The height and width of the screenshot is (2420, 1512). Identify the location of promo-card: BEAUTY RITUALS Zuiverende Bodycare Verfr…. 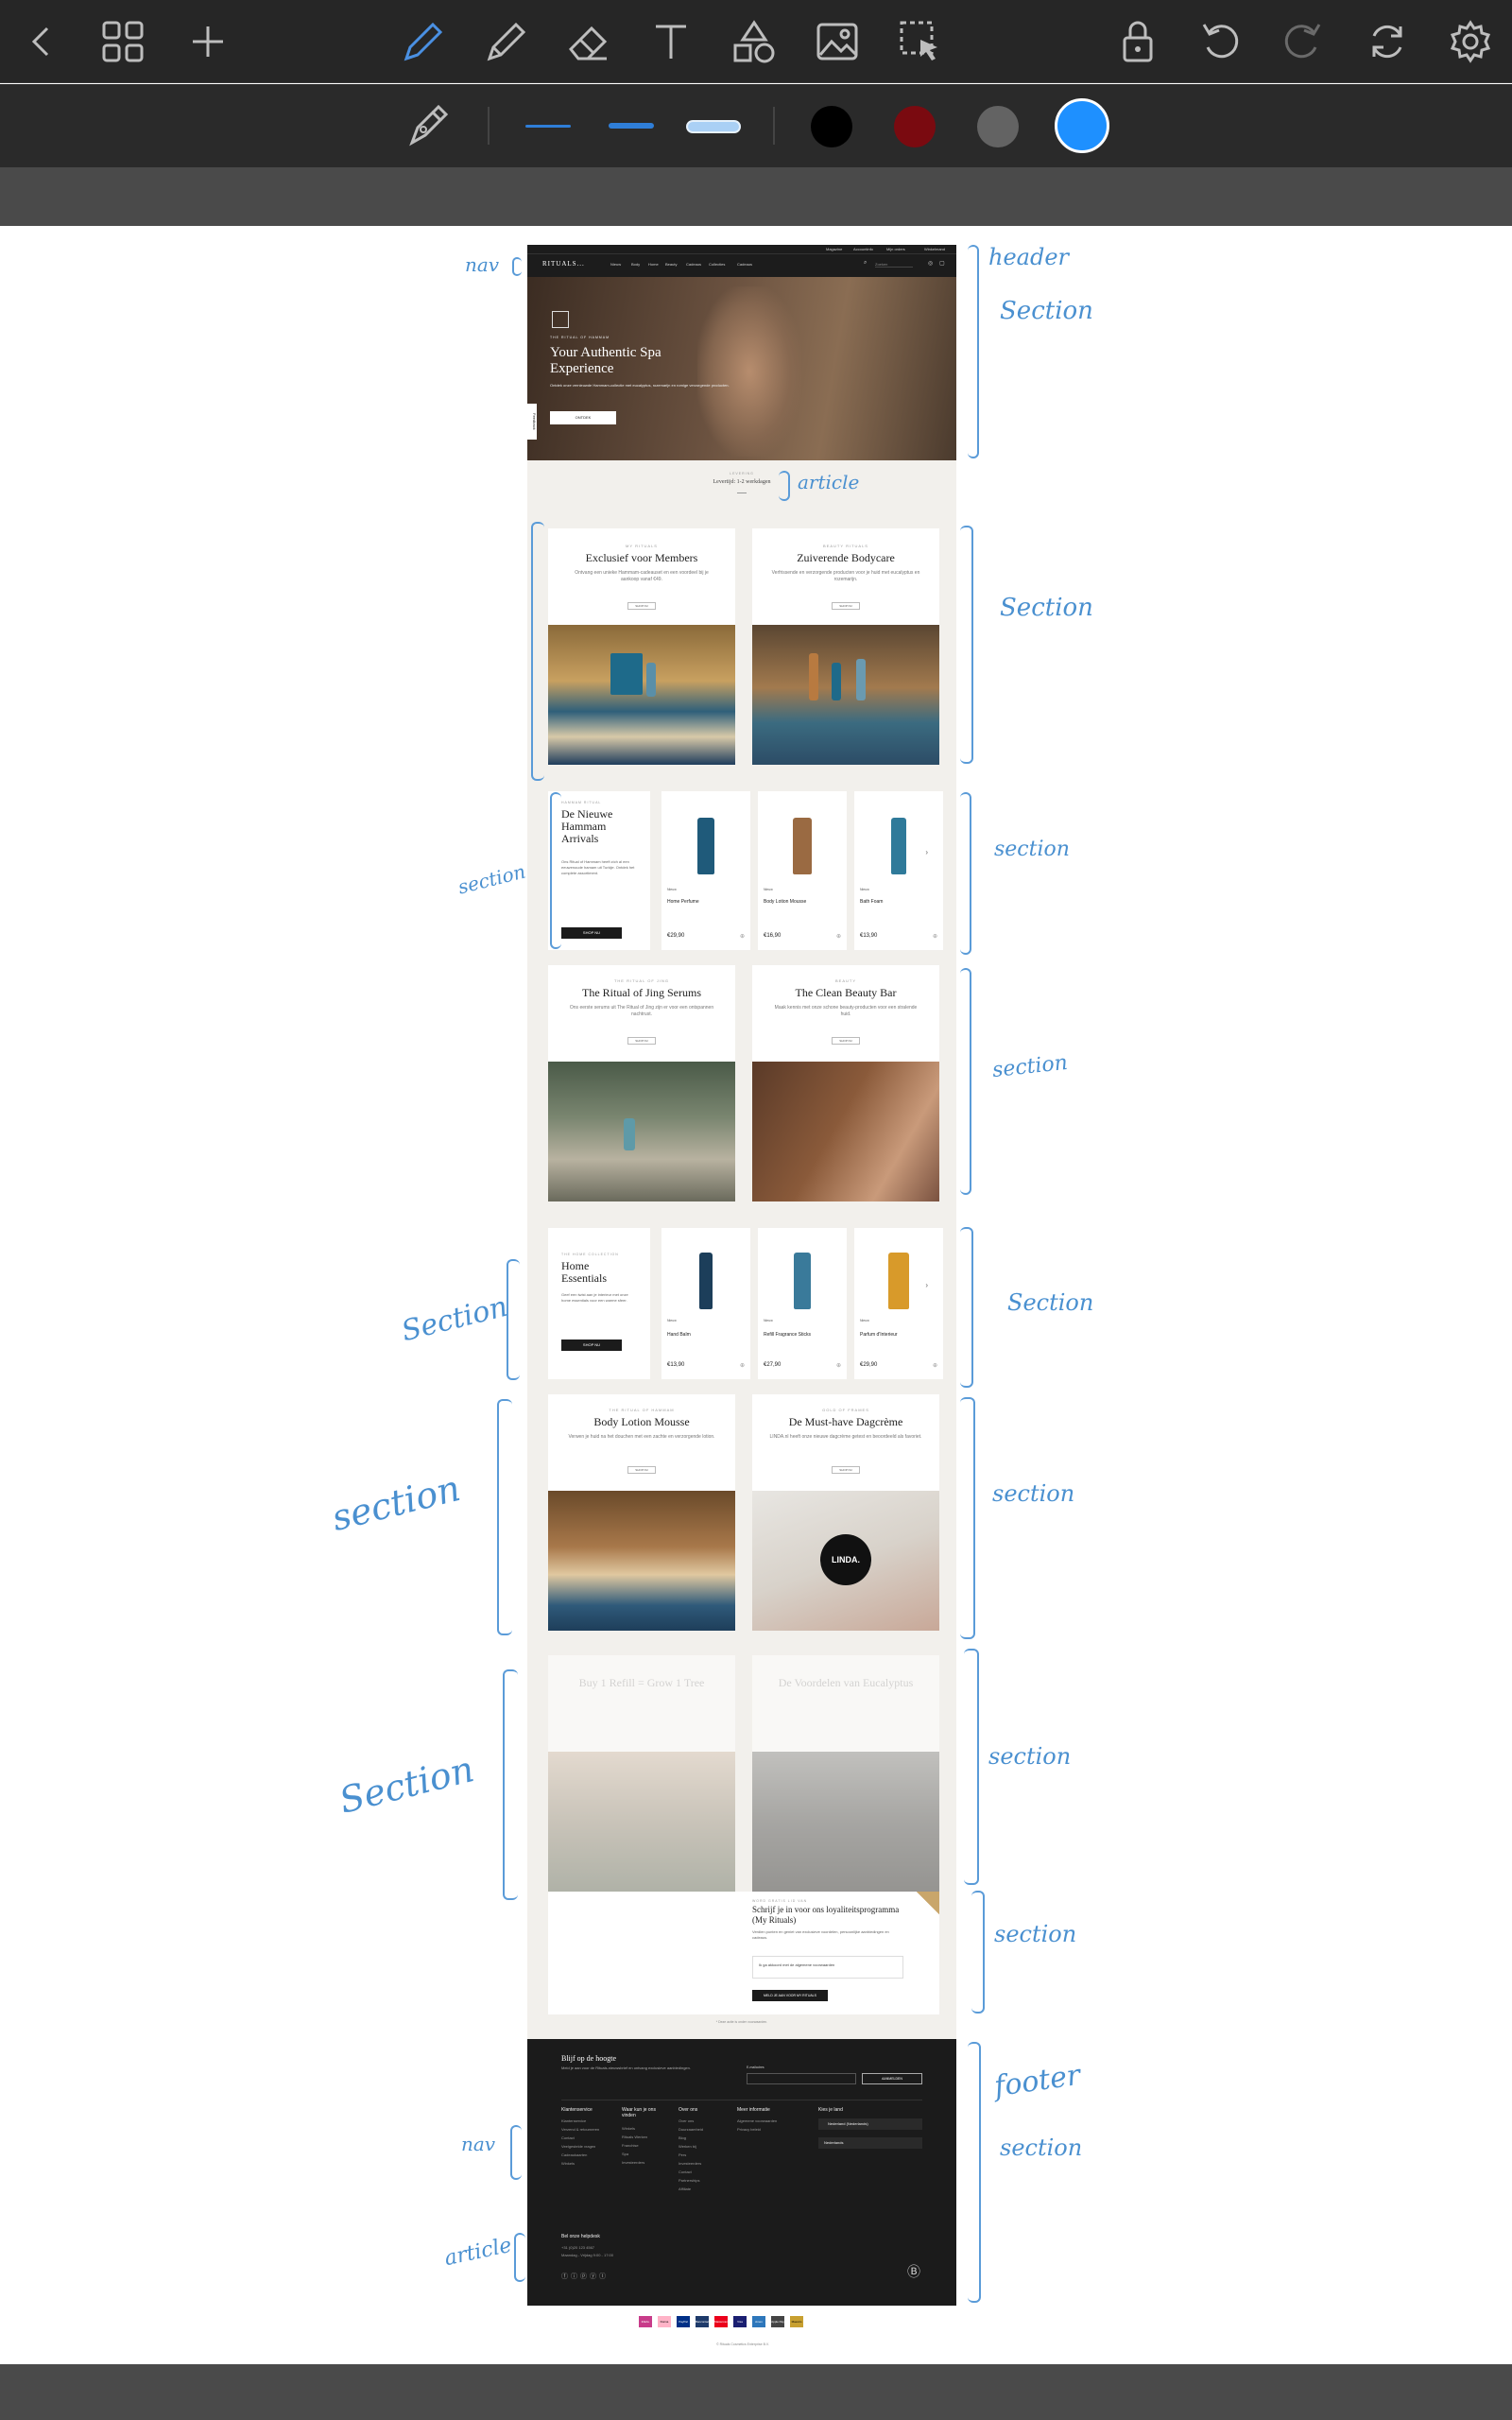
(845, 646).